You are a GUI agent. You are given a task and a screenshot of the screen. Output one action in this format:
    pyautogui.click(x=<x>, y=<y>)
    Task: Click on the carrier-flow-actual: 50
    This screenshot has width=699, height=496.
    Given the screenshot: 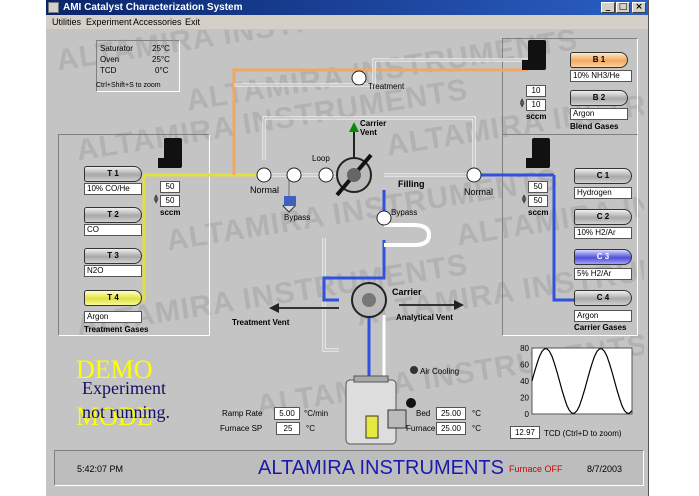 What is the action you would take?
    pyautogui.click(x=538, y=201)
    